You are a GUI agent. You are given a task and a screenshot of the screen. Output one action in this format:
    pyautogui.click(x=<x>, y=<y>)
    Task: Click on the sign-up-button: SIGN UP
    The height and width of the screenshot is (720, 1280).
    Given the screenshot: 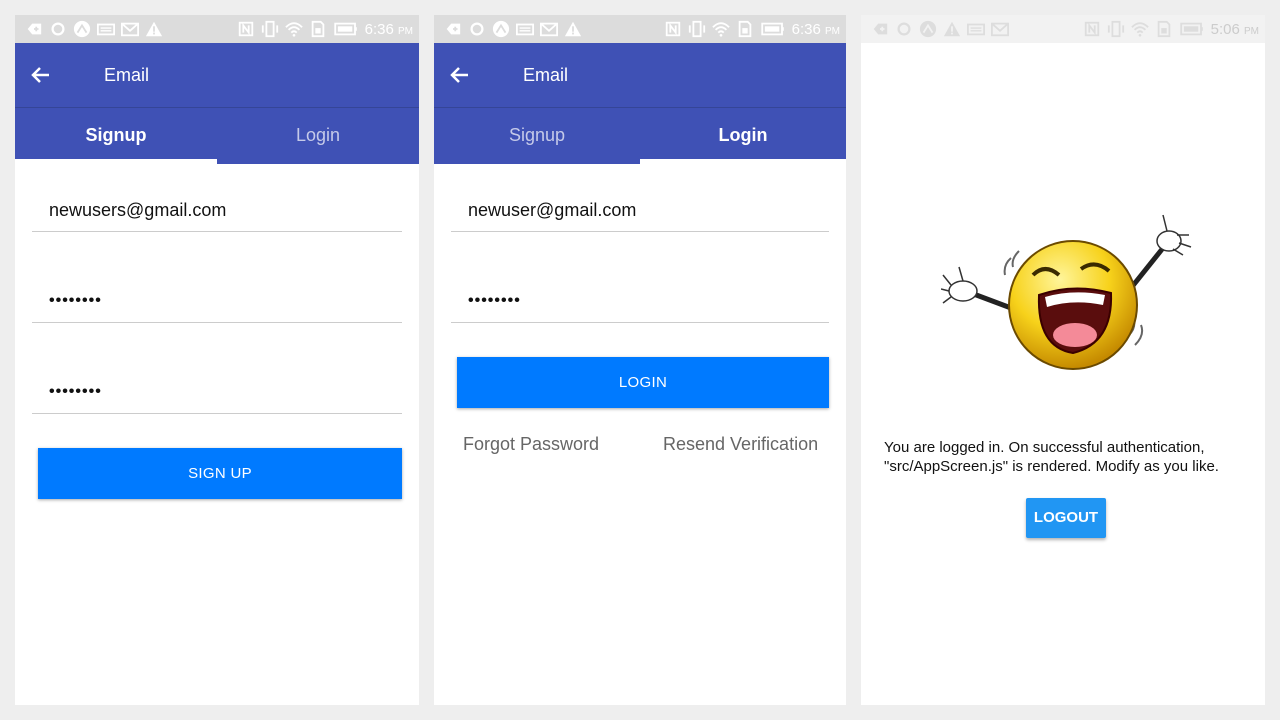 What is the action you would take?
    pyautogui.click(x=220, y=473)
    